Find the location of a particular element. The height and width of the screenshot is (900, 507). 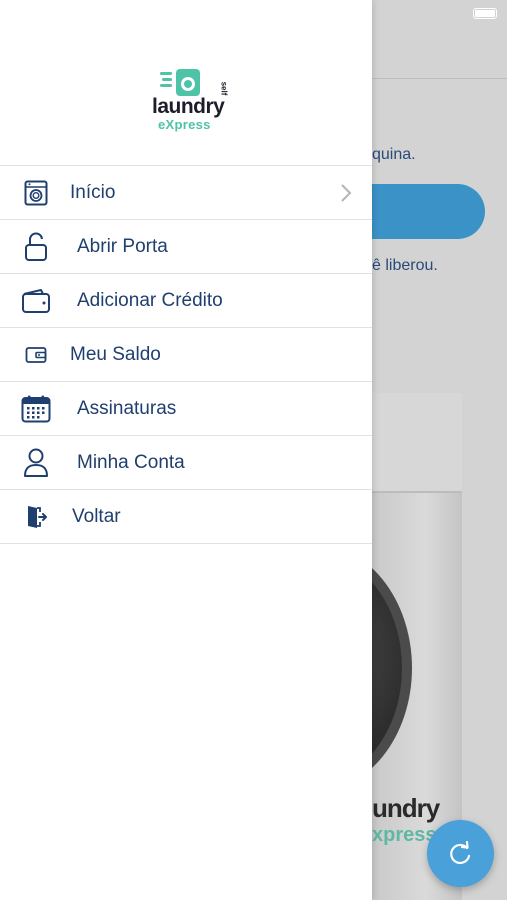

menu-label-meu-saldo: Meu Saldo is located at coordinates (115, 354).